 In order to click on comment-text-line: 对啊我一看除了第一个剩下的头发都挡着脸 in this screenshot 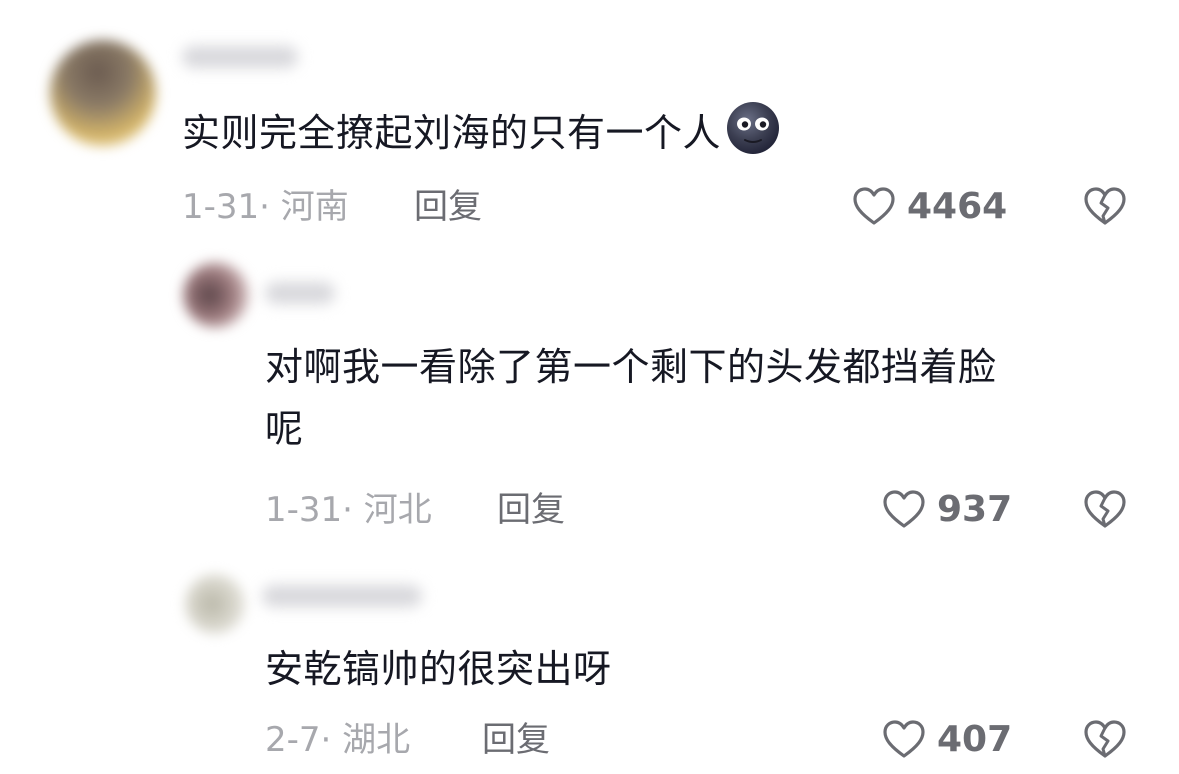, I will do `click(631, 367)`.